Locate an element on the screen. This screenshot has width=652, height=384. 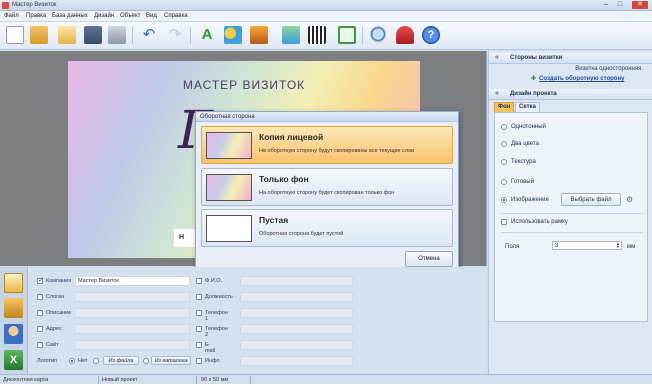
print-icon is located at coordinates (117, 35).